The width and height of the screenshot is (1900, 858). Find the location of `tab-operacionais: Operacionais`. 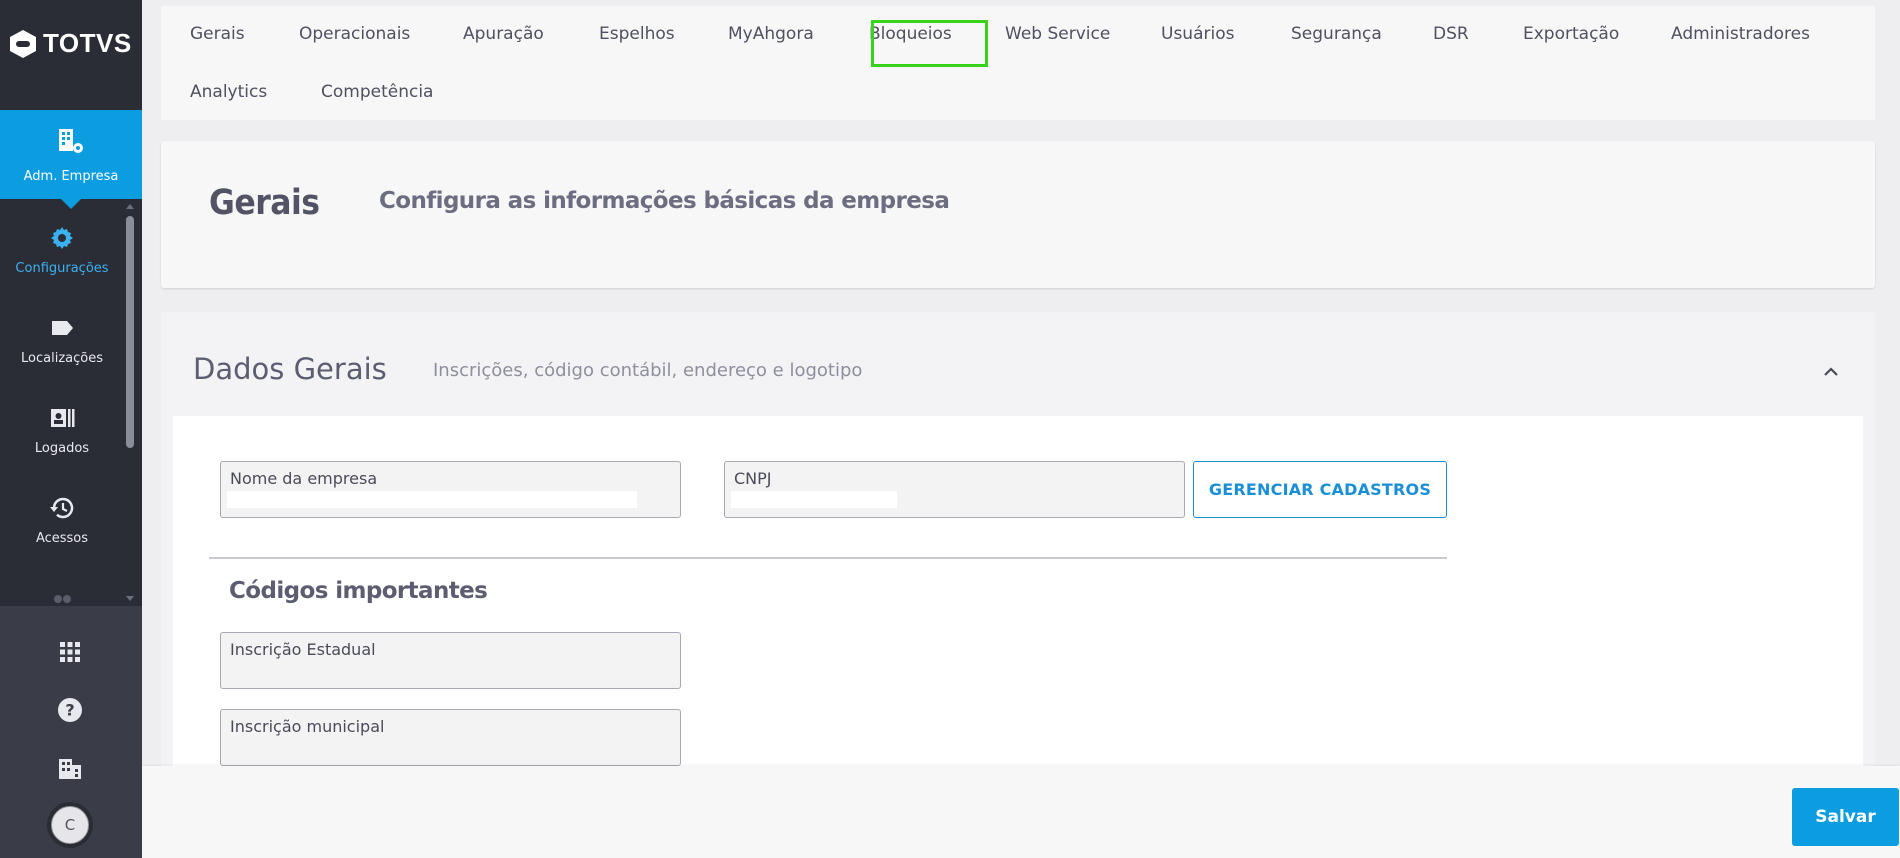

tab-operacionais: Operacionais is located at coordinates (354, 34).